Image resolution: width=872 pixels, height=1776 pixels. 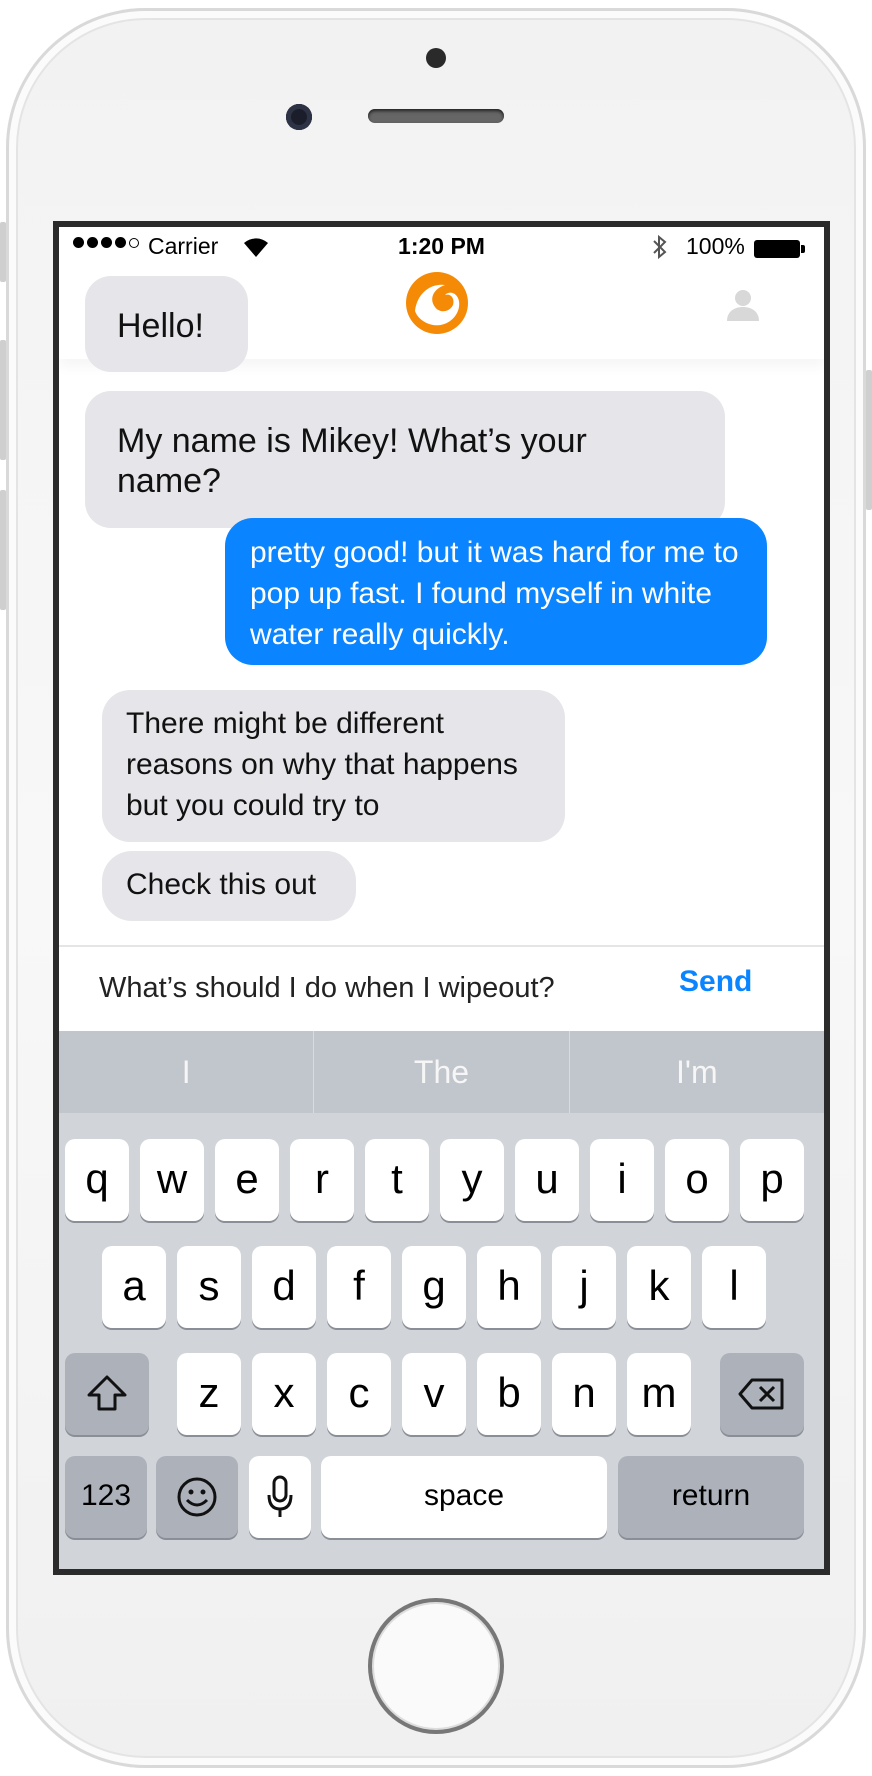 I want to click on dictation-key, so click(x=280, y=1497).